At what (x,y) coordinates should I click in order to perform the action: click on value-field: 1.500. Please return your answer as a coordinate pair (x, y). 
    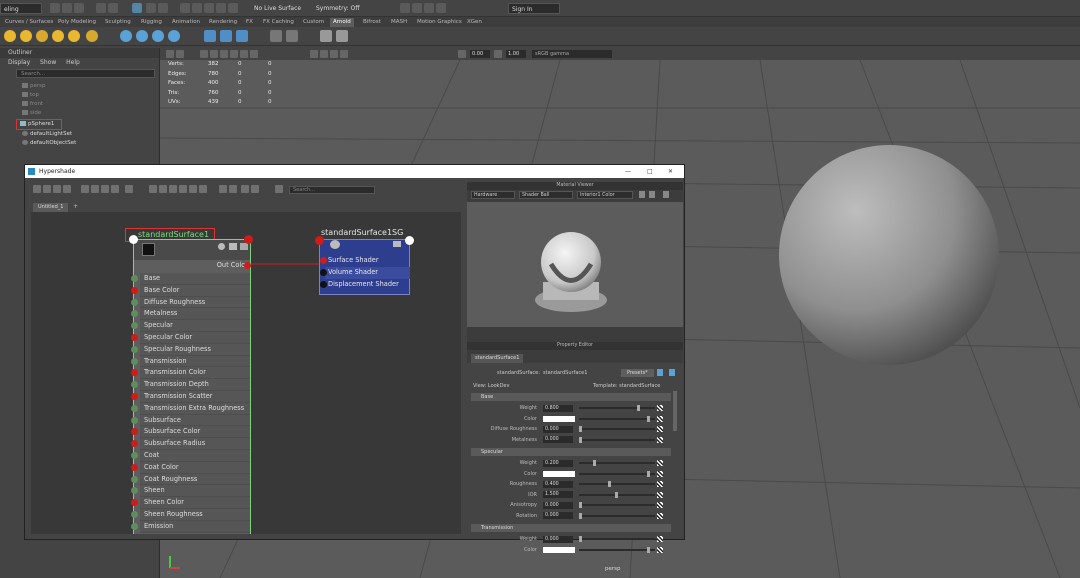
    Looking at the image, I should click on (558, 494).